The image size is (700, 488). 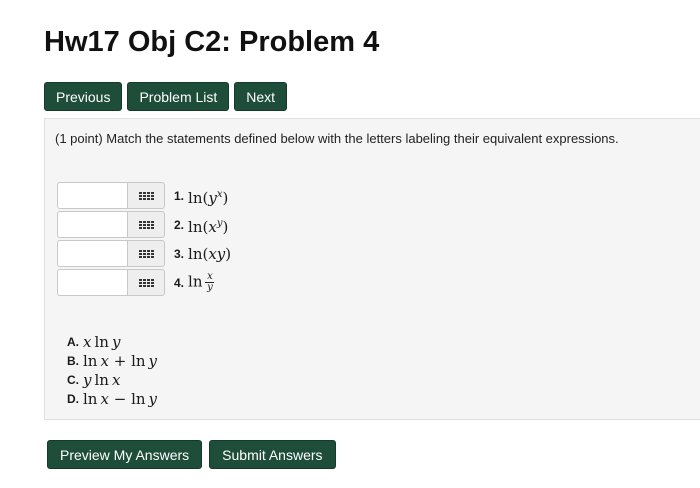 I want to click on problem-nav: Previous Problem List Next, so click(x=166, y=96).